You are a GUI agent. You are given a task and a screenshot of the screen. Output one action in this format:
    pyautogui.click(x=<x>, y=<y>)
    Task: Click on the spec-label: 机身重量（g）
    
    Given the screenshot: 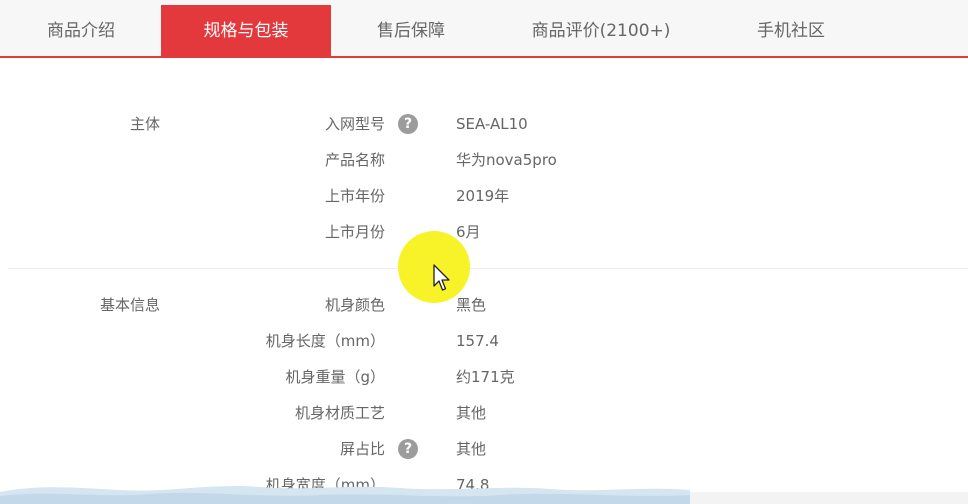 What is the action you would take?
    pyautogui.click(x=335, y=377)
    